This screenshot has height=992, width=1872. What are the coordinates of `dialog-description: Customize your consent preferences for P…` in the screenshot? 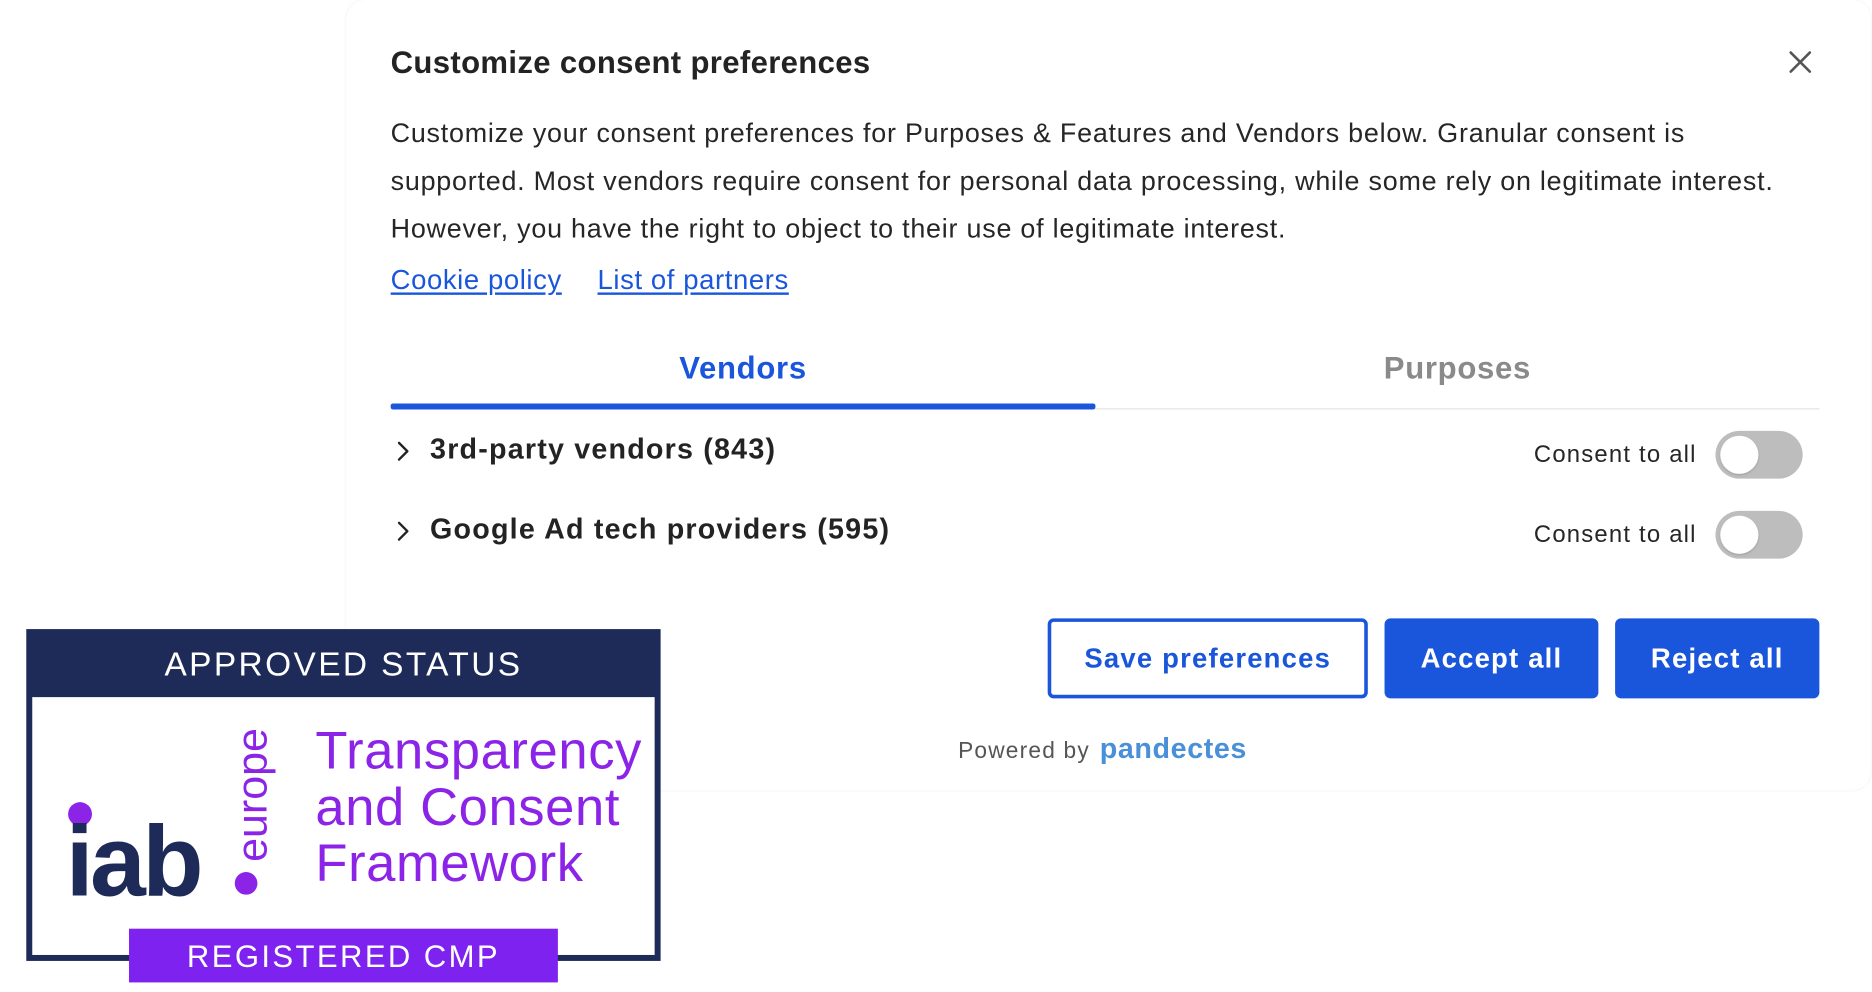 It's located at (1082, 181).